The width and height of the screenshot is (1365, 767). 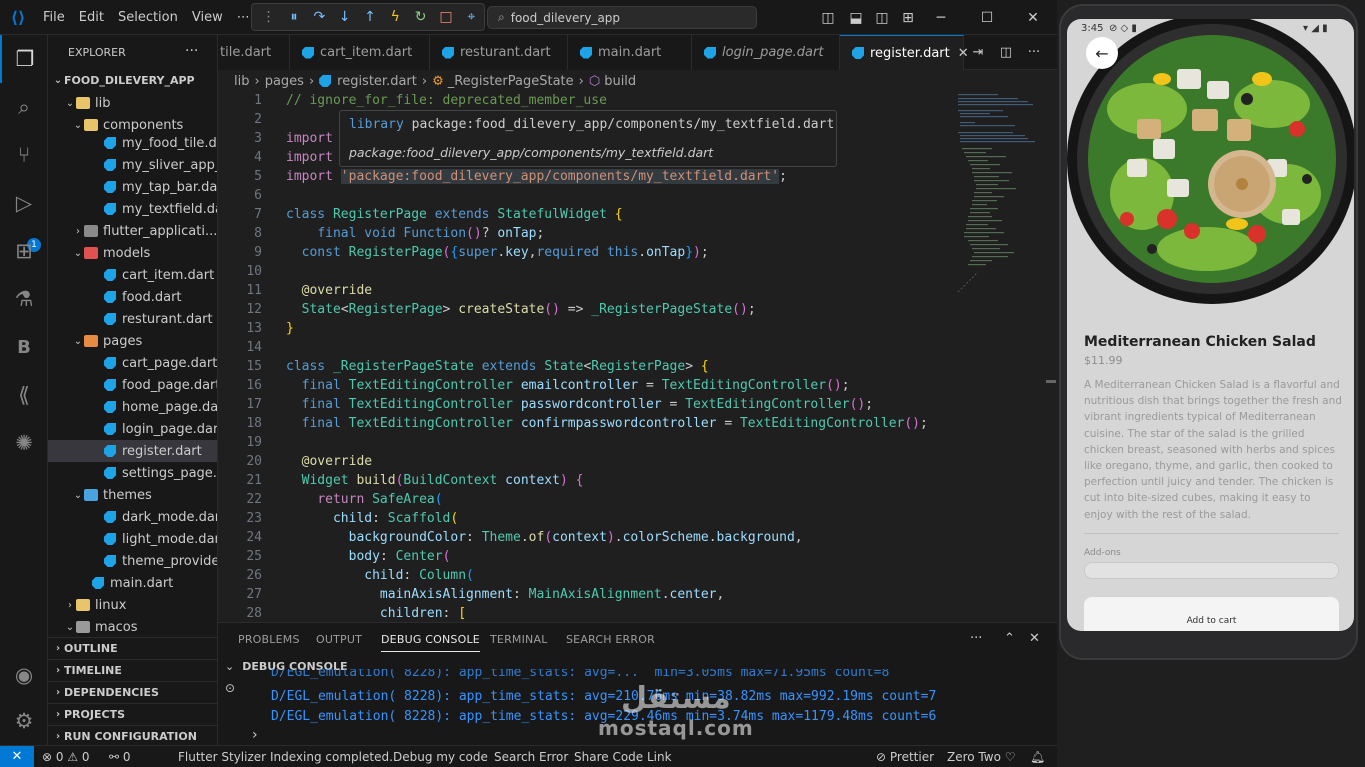 I want to click on tree-file: cart_page.dart, so click(x=132, y=363).